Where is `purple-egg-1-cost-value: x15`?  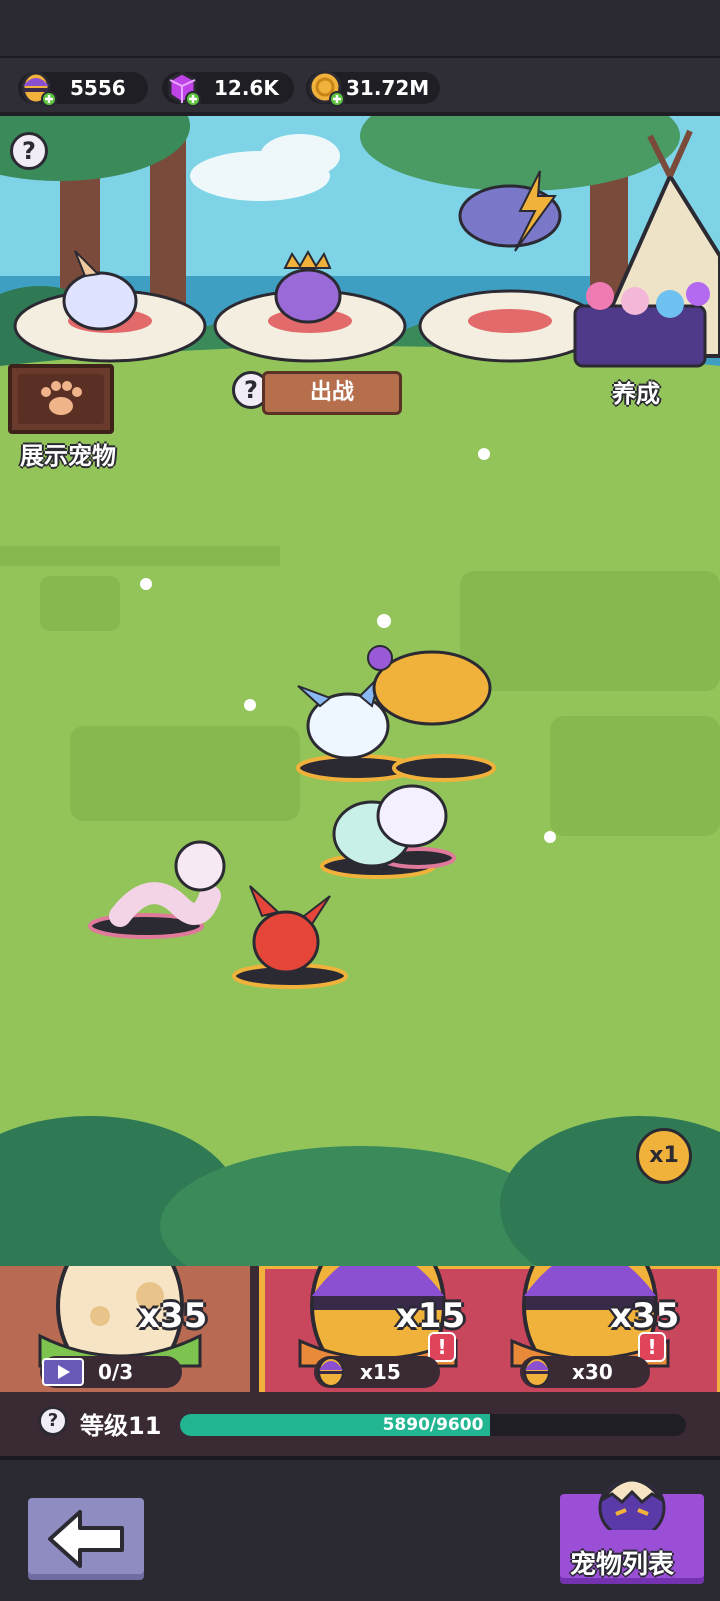
purple-egg-1-cost-value: x15 is located at coordinates (380, 1372).